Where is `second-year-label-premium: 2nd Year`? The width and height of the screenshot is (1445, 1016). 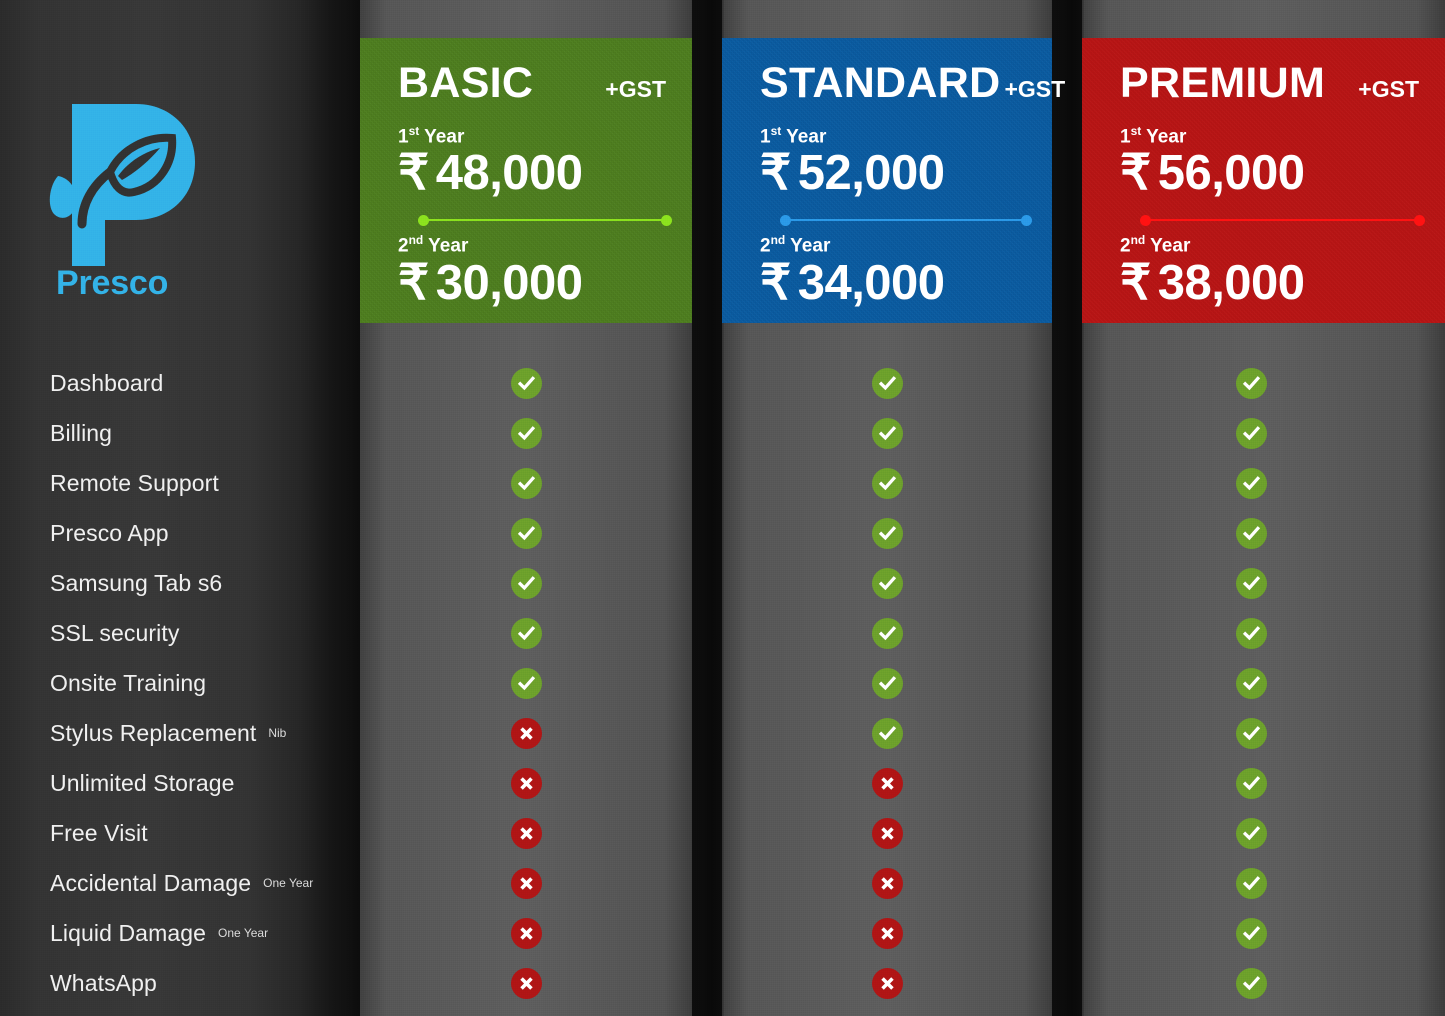
second-year-label-premium: 2nd Year is located at coordinates (1155, 245).